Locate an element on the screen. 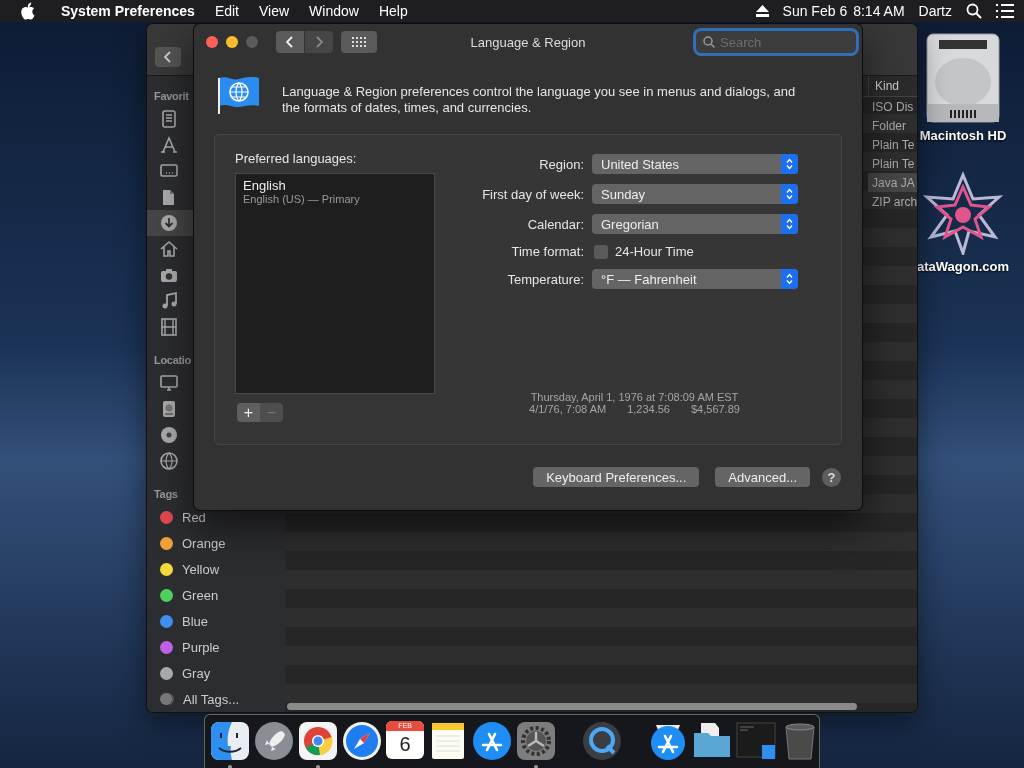 Image resolution: width=1024 pixels, height=768 pixels. house-icon is located at coordinates (169, 249).